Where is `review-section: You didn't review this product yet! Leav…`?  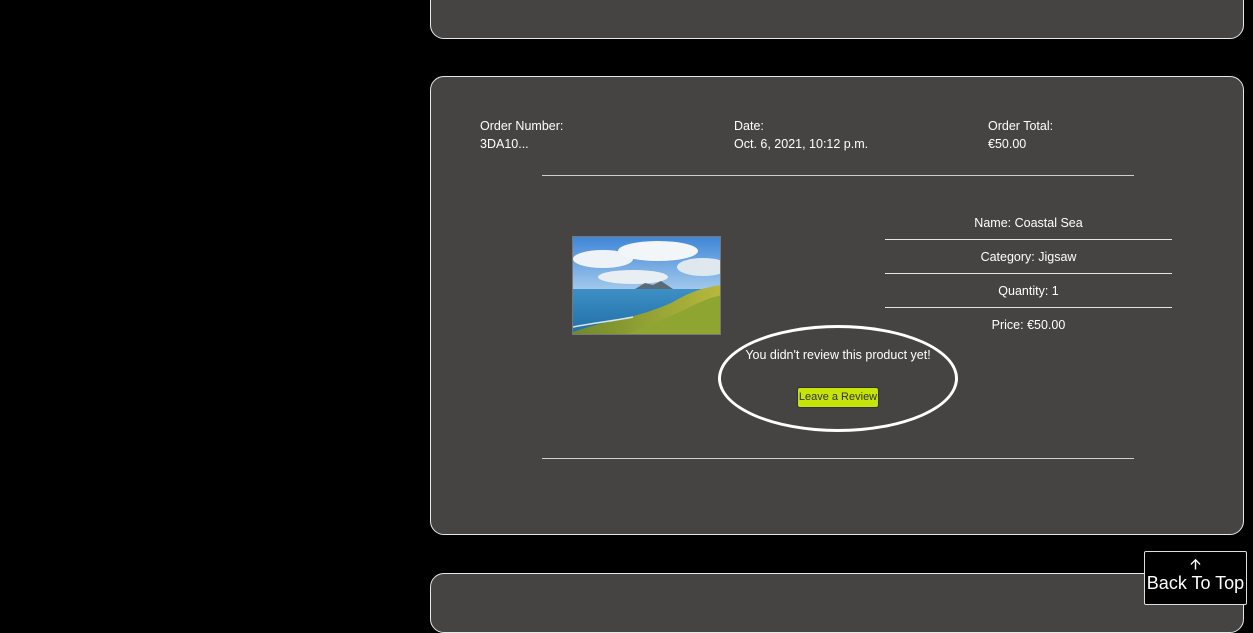
review-section: You didn't review this product yet! Leav… is located at coordinates (838, 378).